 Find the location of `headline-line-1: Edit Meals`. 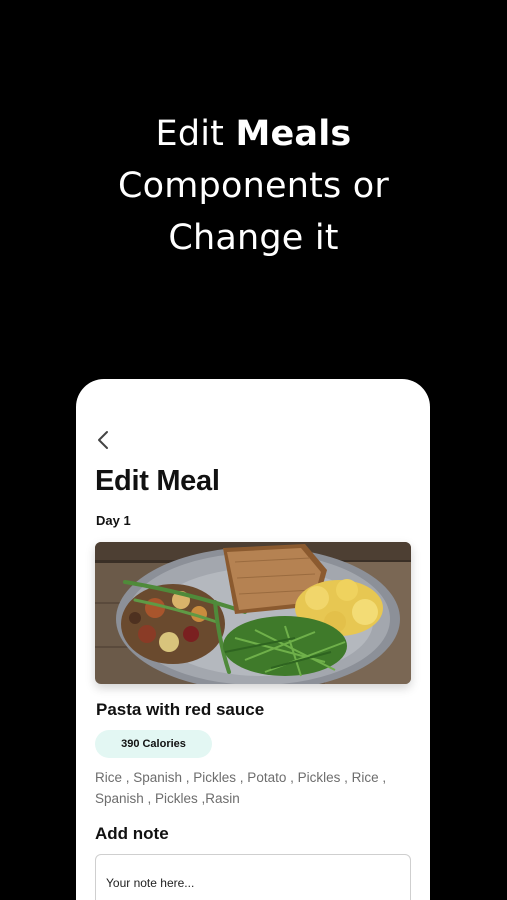

headline-line-1: Edit Meals is located at coordinates (253, 134).